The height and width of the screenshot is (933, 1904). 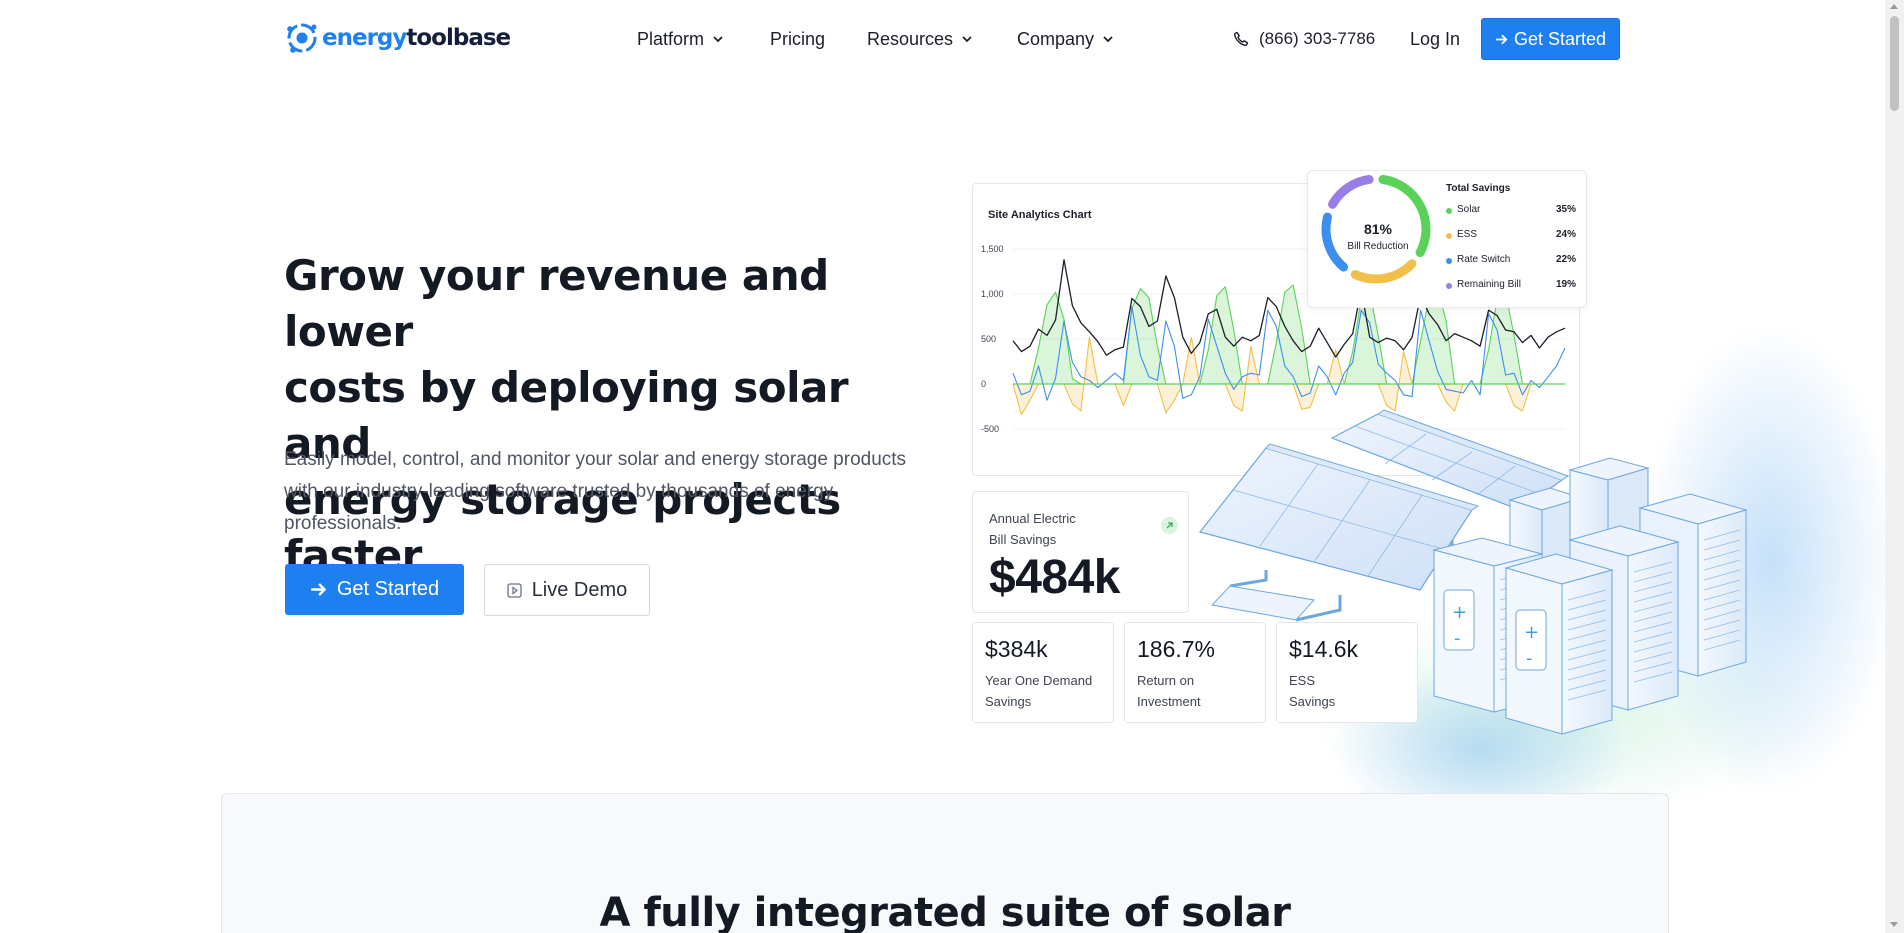 What do you see at coordinates (1565, 234) in the screenshot?
I see `legend-pct: 24%` at bounding box center [1565, 234].